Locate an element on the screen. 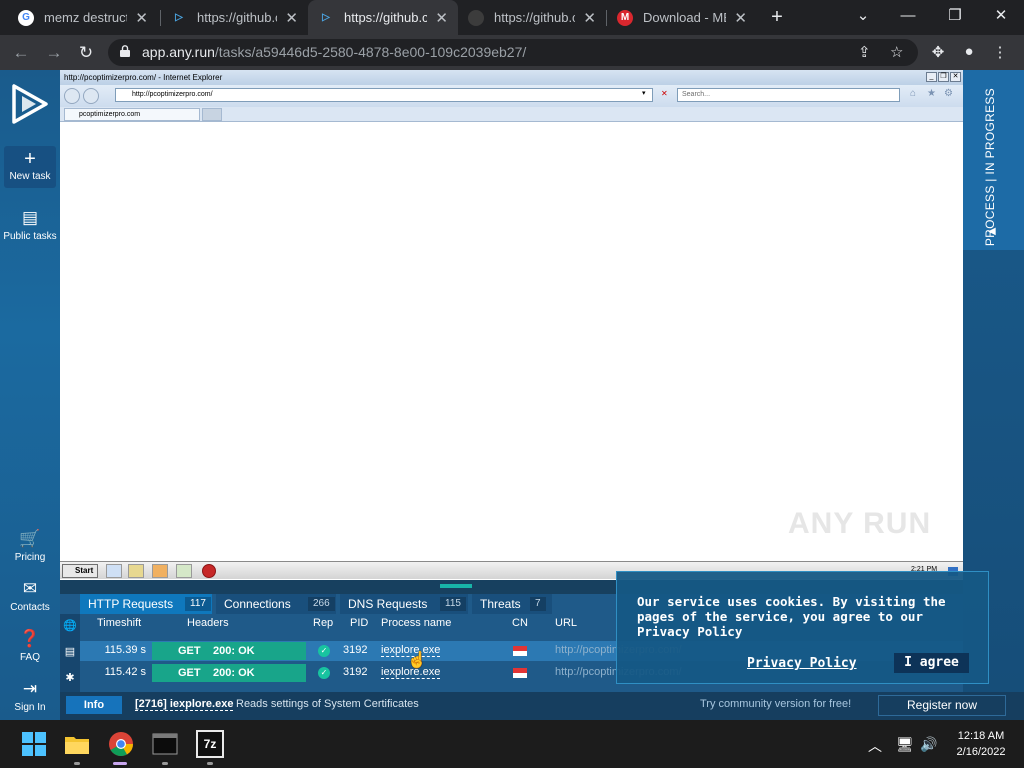 The height and width of the screenshot is (768, 1024). col-url: URL is located at coordinates (566, 623).